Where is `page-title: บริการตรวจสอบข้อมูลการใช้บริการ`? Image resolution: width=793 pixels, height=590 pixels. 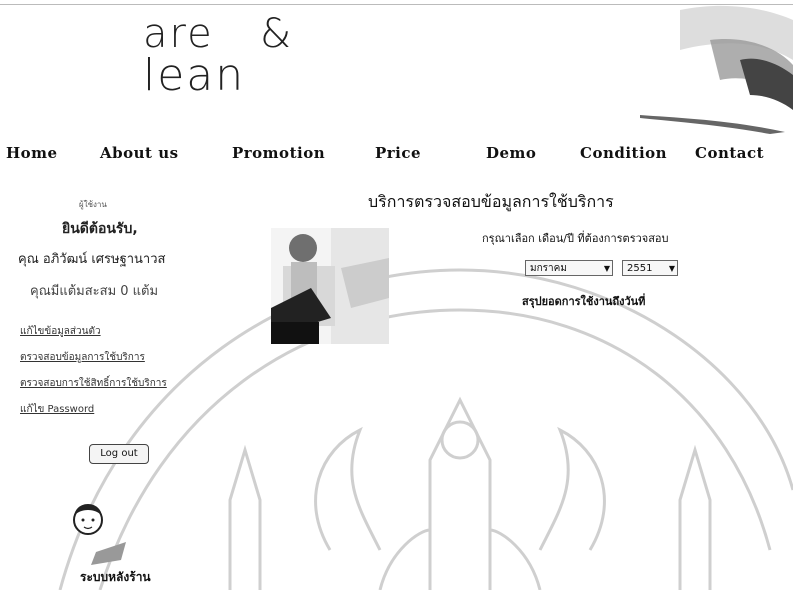 page-title: บริการตรวจสอบข้อมูลการใช้บริการ is located at coordinates (491, 201).